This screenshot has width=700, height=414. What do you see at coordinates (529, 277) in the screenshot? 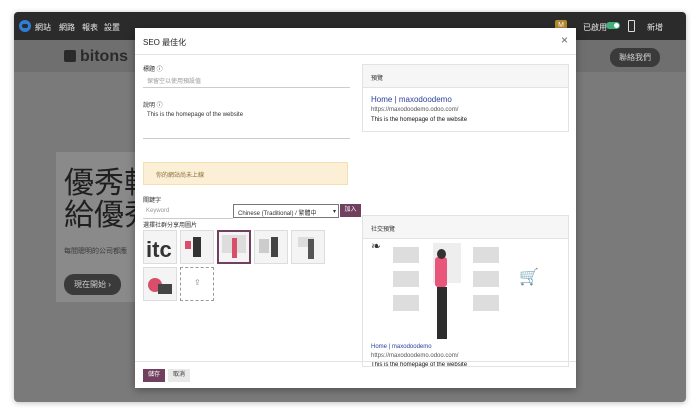
I see `cart-icon: 🛒` at bounding box center [529, 277].